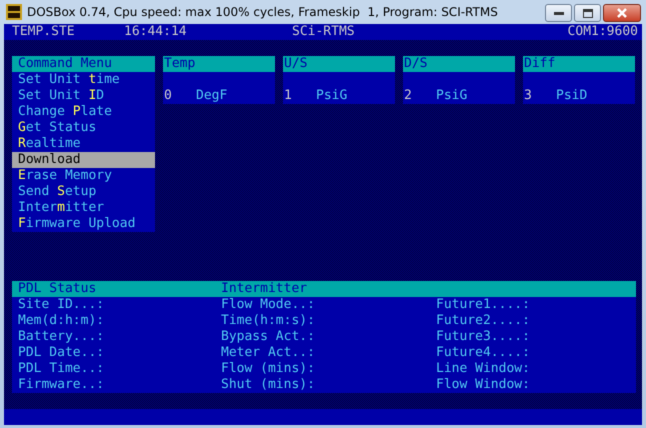 This screenshot has width=646, height=428. I want to click on field-label: Future2....:, so click(483, 321).